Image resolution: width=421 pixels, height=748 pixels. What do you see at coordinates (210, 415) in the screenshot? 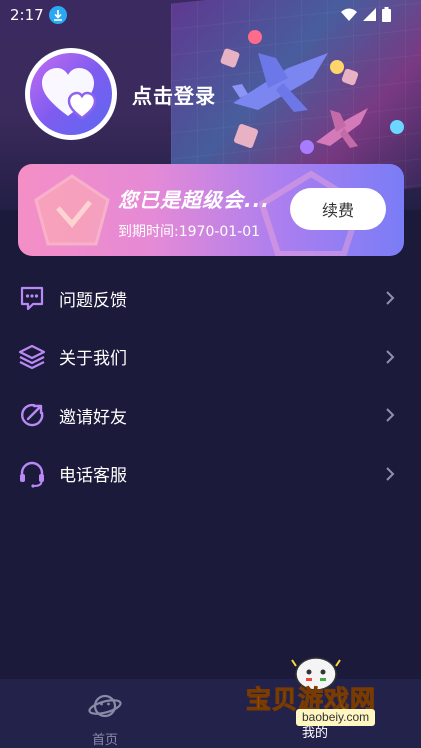
I see `menu-item-invite: 邀请好友` at bounding box center [210, 415].